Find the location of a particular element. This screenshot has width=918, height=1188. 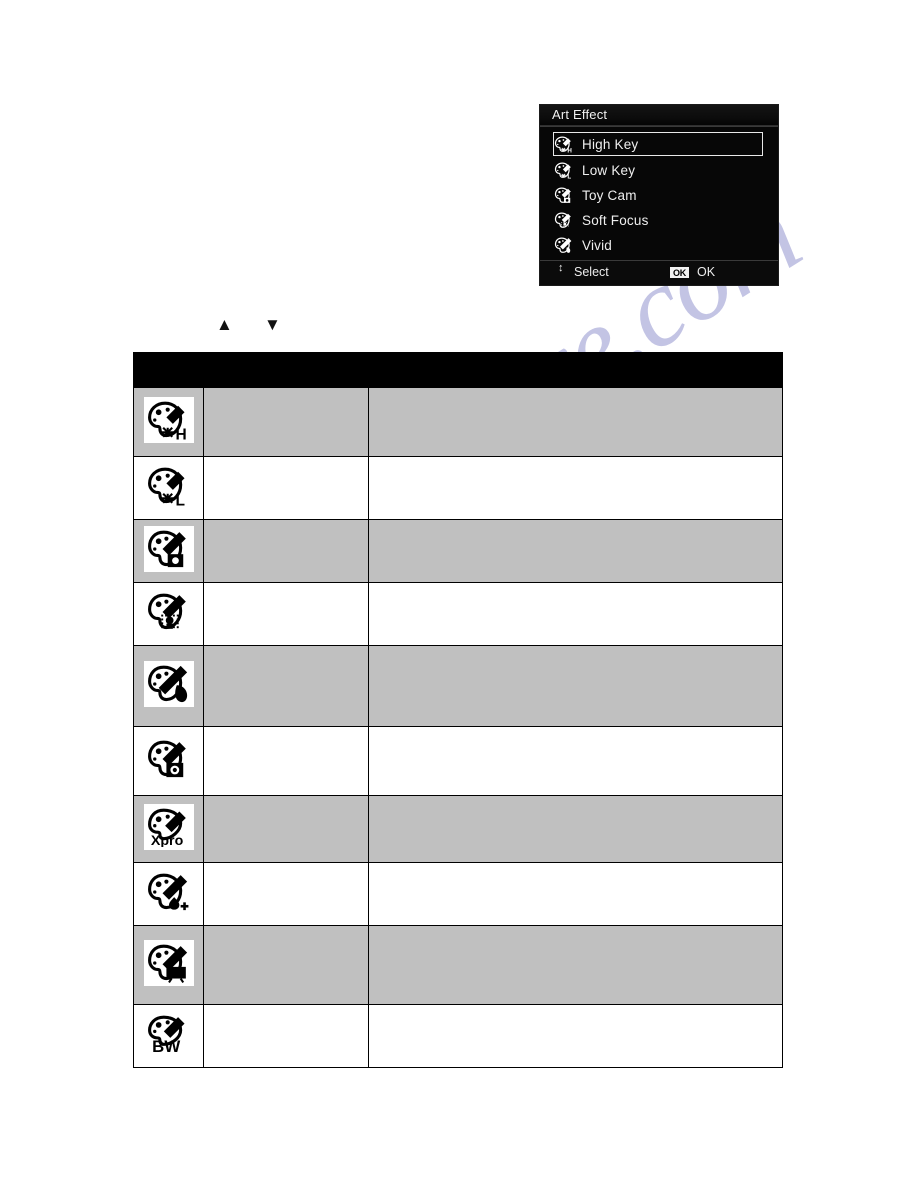

osd-item-low-key: L Low Key is located at coordinates (659, 170).